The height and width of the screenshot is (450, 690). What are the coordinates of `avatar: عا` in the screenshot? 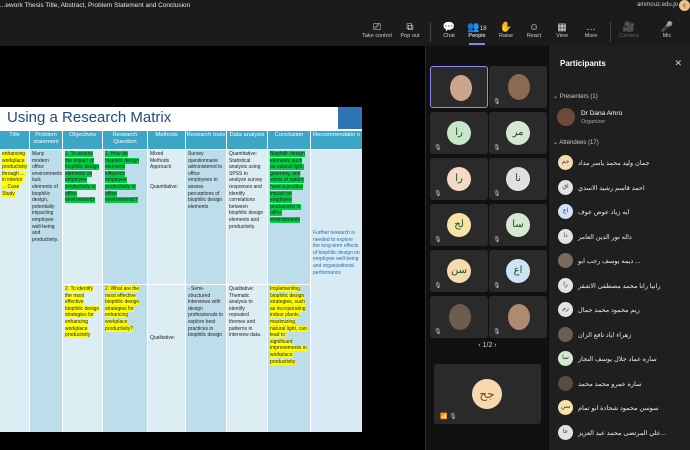 It's located at (565, 432).